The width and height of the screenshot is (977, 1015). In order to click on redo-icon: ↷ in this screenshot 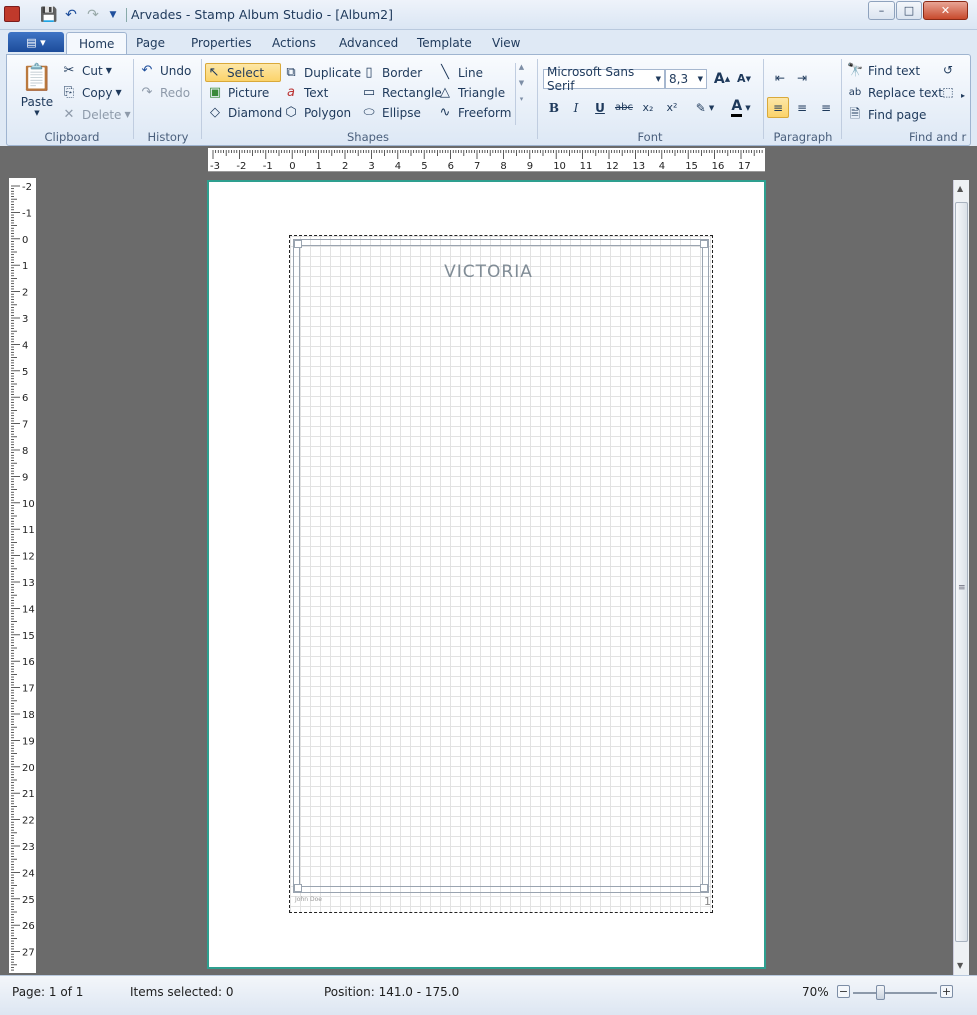, I will do `click(93, 15)`.